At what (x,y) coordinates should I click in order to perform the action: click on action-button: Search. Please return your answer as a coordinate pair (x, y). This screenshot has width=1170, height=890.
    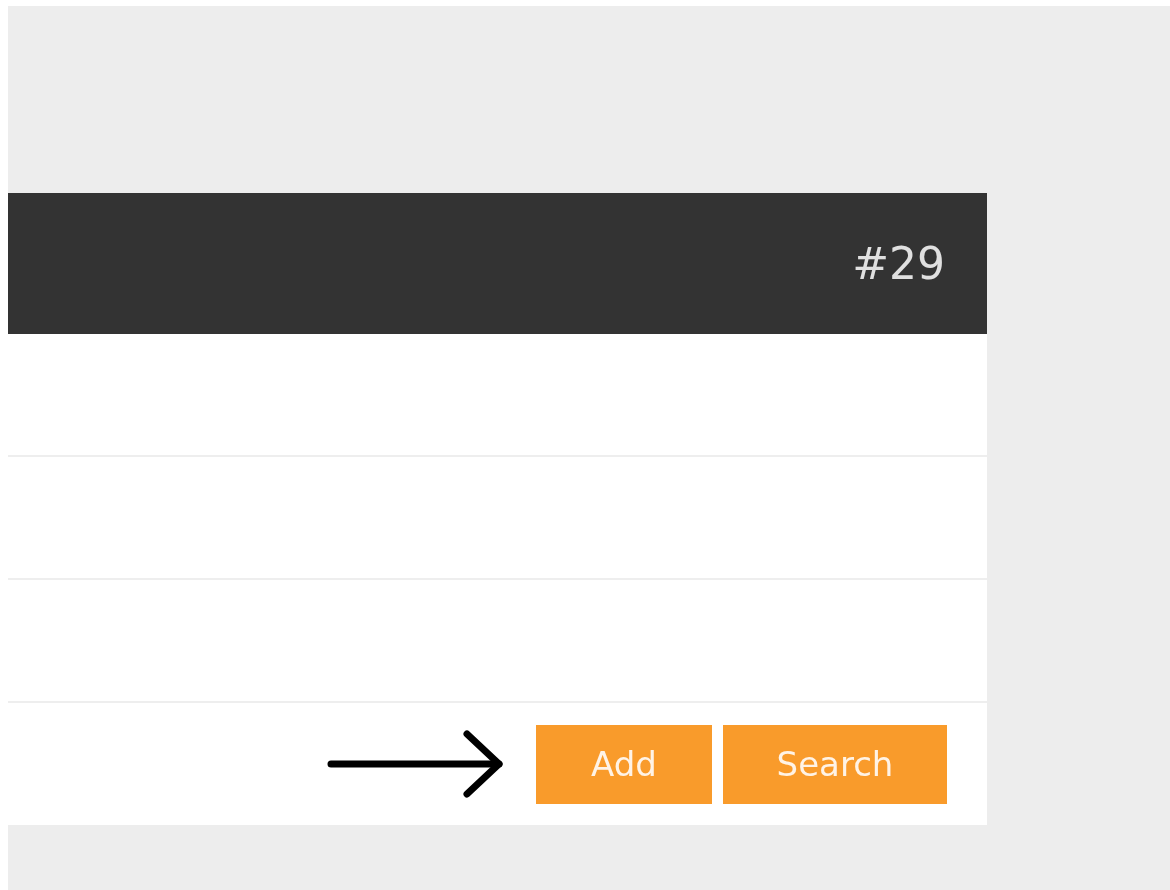
    Looking at the image, I should click on (835, 764).